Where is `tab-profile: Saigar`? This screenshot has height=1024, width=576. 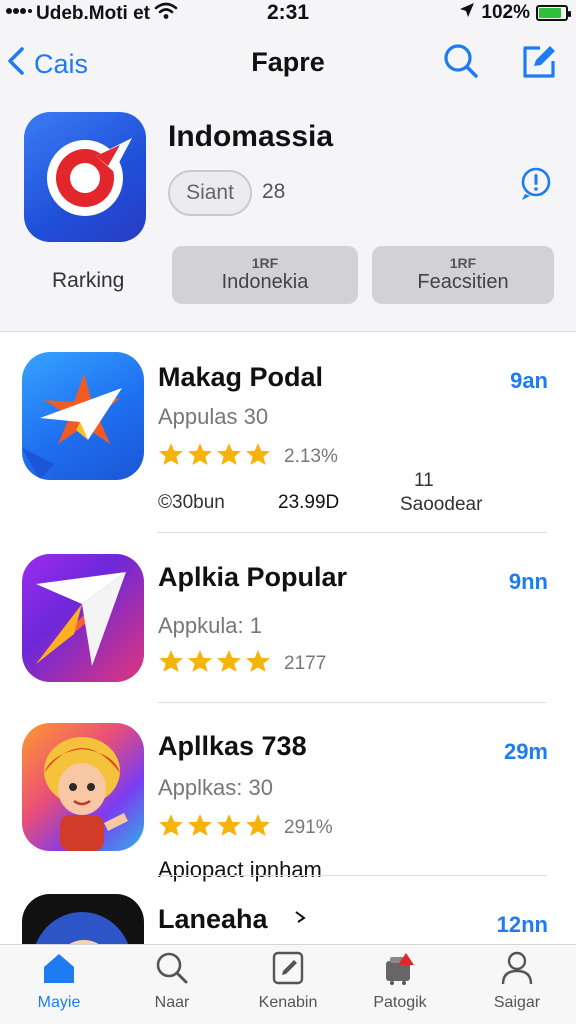
tab-profile: Saigar is located at coordinates (517, 981).